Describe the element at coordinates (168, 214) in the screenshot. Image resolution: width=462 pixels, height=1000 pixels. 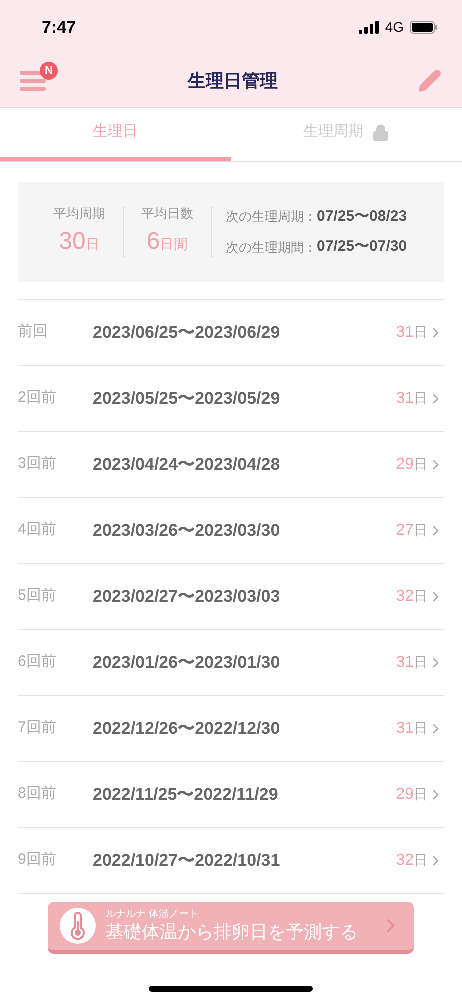
I see `stat-label: 平均日数` at that location.